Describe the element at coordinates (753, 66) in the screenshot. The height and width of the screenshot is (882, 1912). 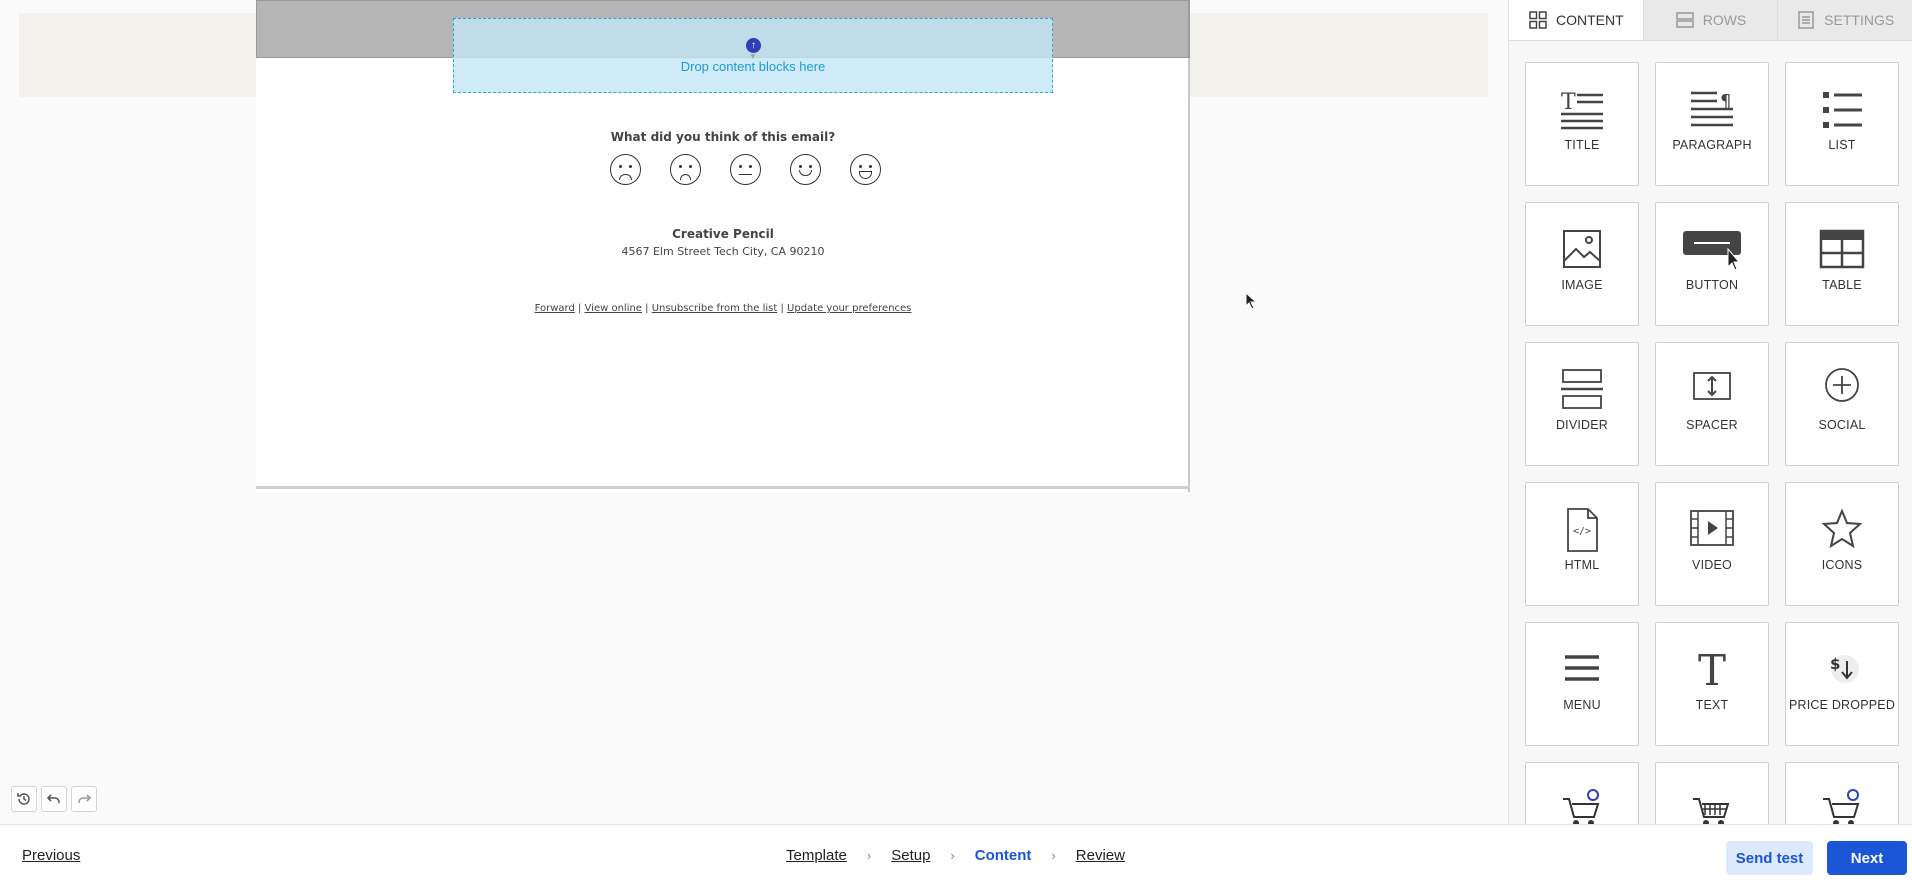
I see `drop-zone-label: Drop content blocks here` at that location.